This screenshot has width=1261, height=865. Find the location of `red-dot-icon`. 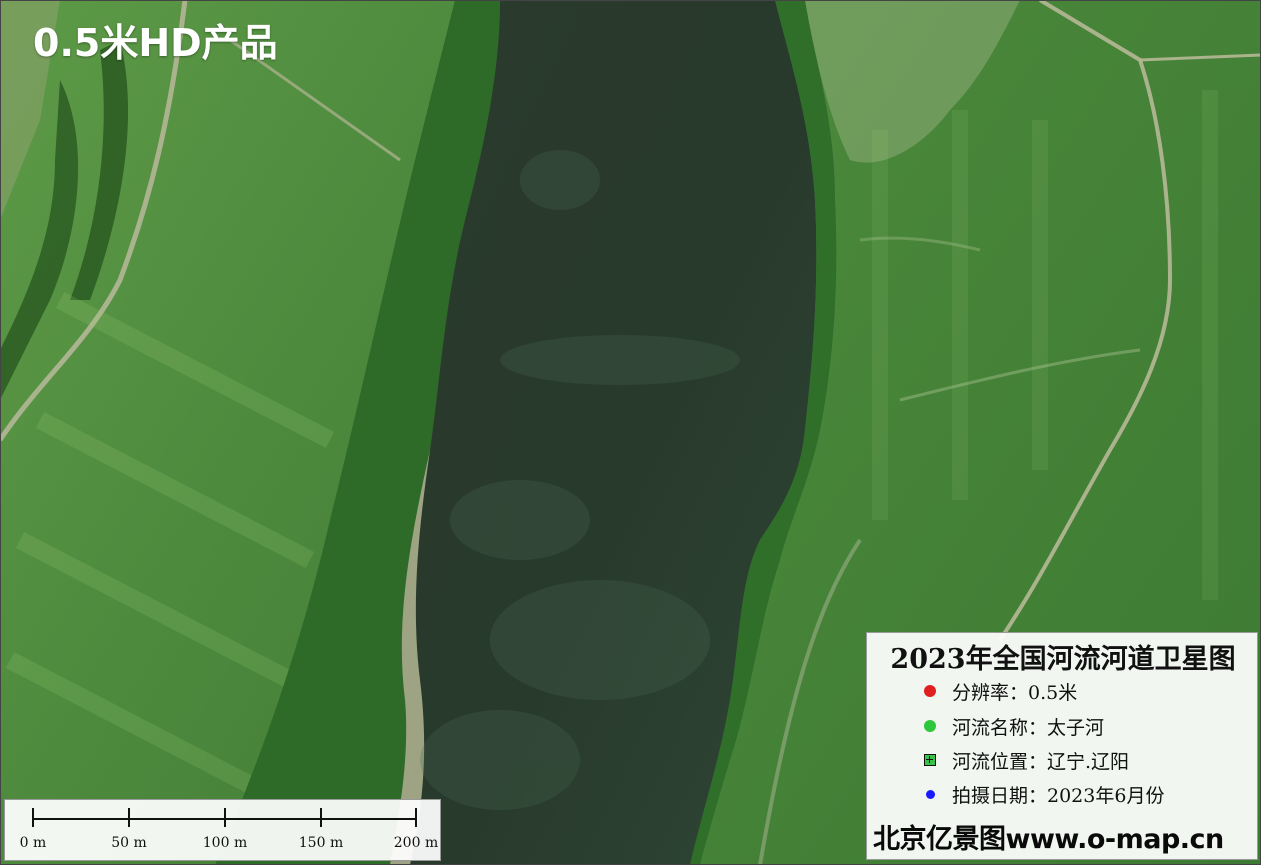

red-dot-icon is located at coordinates (930, 691).